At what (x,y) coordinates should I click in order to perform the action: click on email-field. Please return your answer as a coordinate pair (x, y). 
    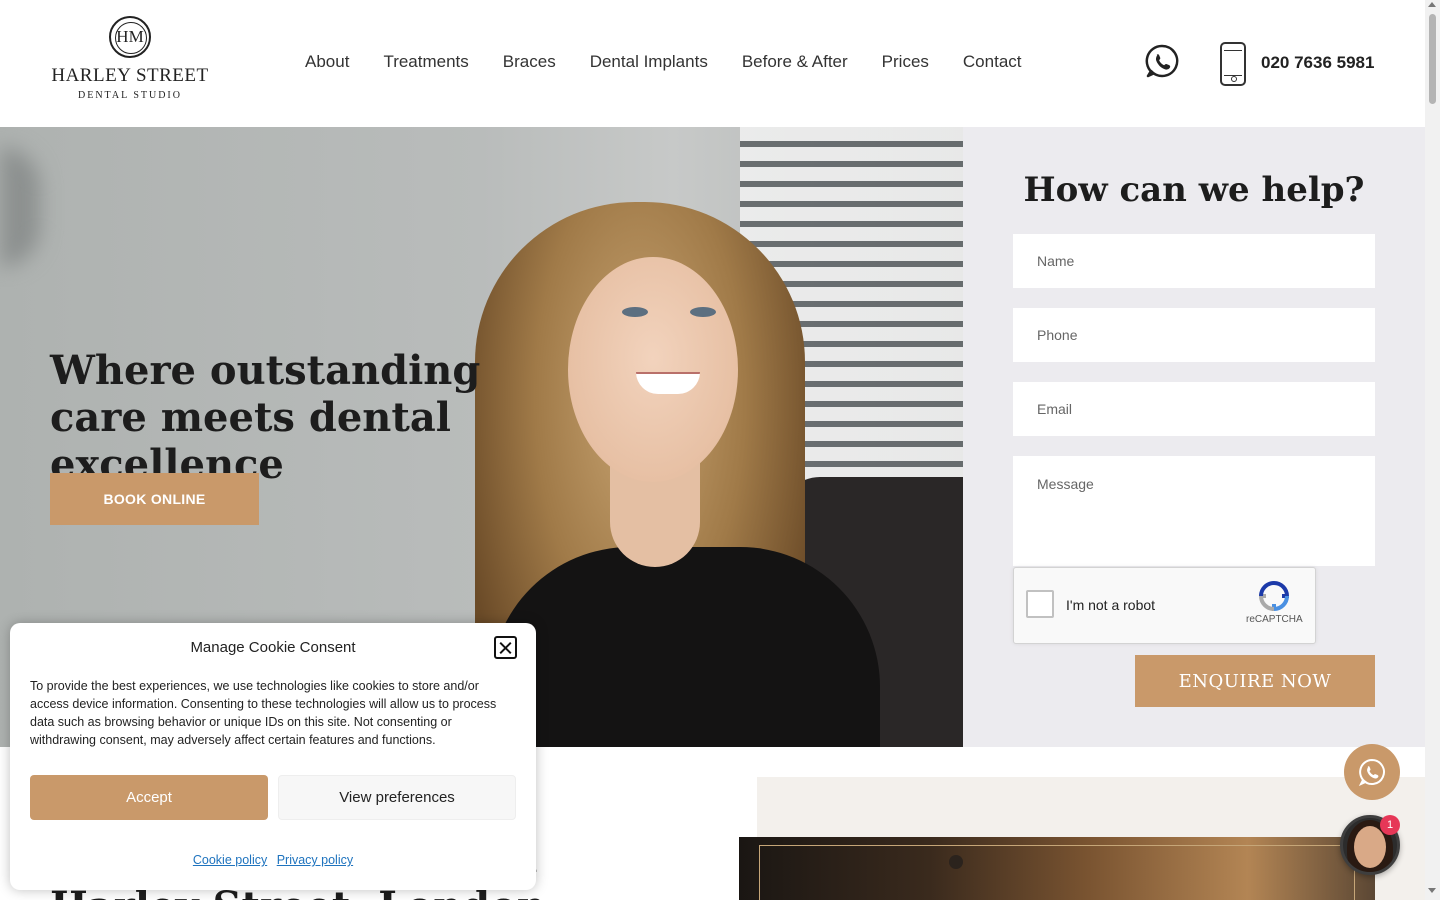
    Looking at the image, I should click on (1194, 409).